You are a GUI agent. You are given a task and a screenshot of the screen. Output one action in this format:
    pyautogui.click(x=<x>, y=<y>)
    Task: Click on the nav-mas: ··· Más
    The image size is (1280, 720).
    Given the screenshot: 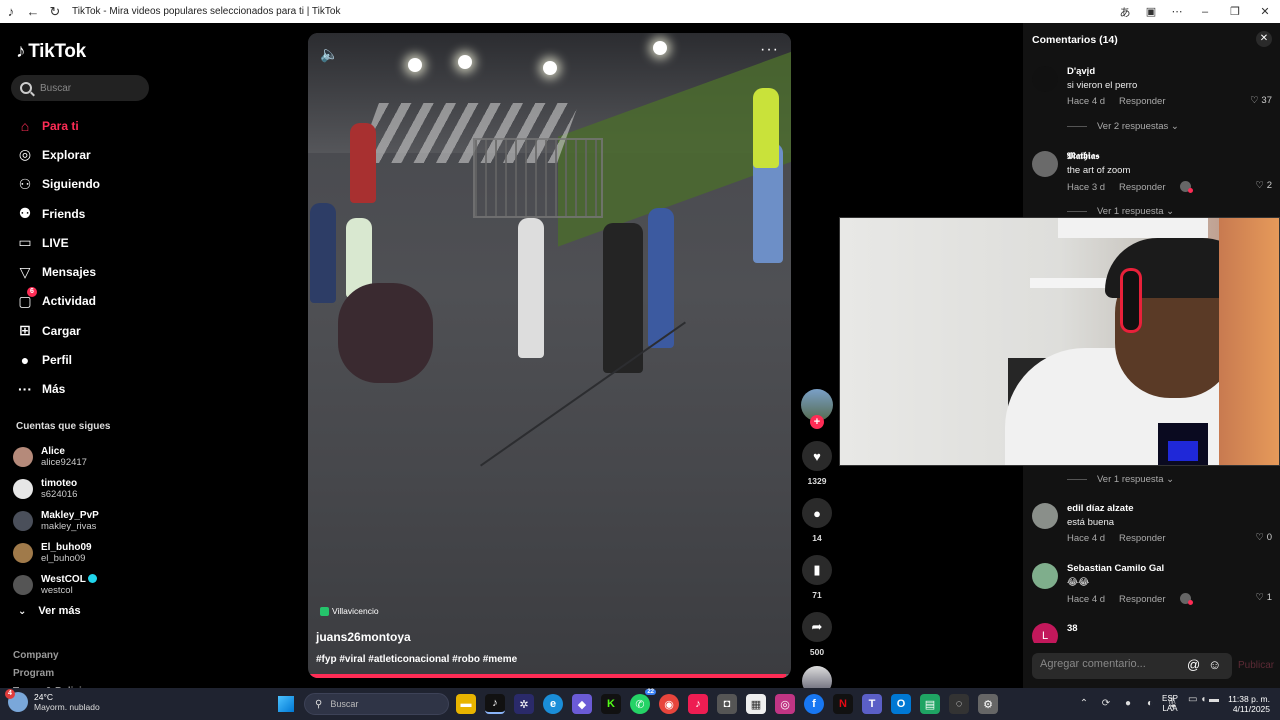 What is the action you would take?
    pyautogui.click(x=144, y=389)
    